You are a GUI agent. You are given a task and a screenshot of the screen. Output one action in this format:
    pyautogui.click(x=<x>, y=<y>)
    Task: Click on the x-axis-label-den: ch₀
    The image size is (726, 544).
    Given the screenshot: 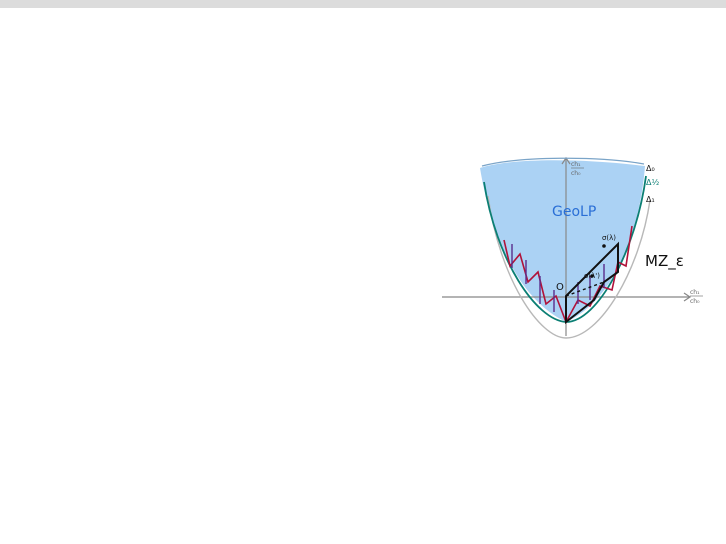 What is the action you would take?
    pyautogui.click(x=695, y=301)
    